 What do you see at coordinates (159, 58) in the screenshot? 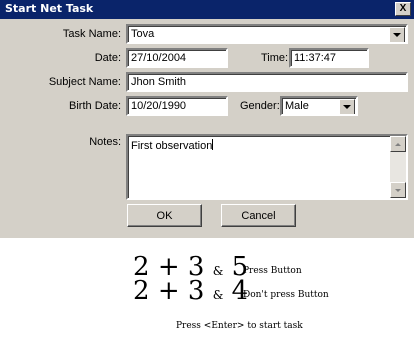
I see `date-value: 27/10/2004` at bounding box center [159, 58].